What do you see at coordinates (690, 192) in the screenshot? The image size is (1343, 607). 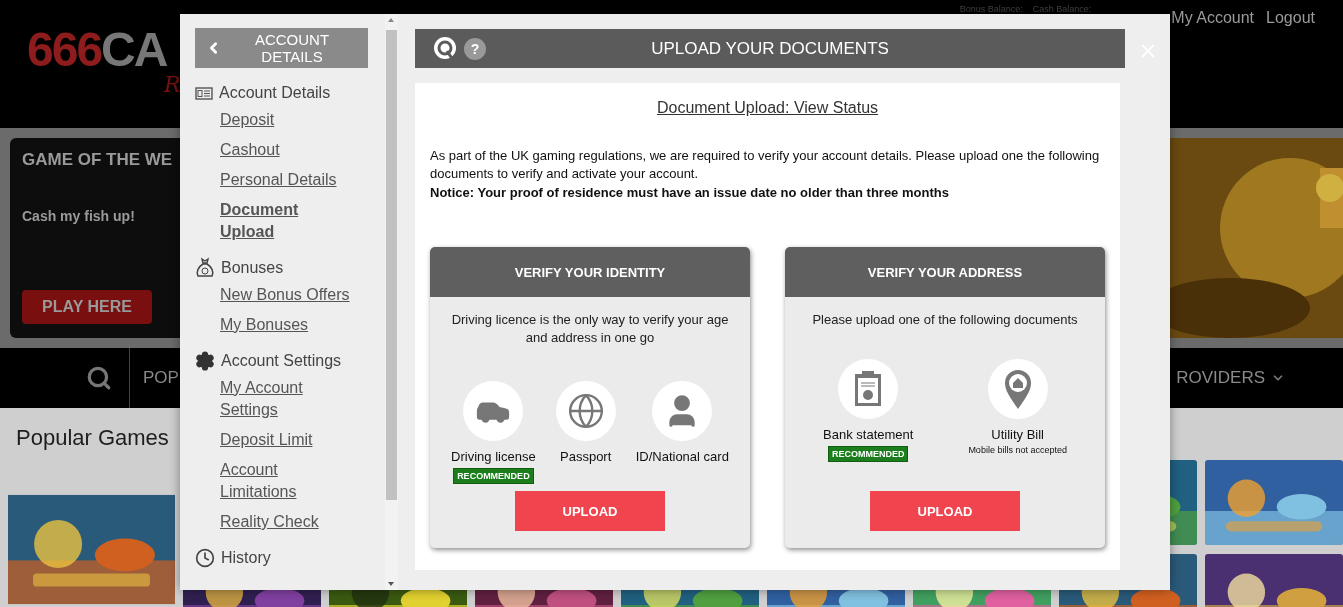 I see `notice-text: Notice: Your proof of residence must have an issue date no older than three months` at bounding box center [690, 192].